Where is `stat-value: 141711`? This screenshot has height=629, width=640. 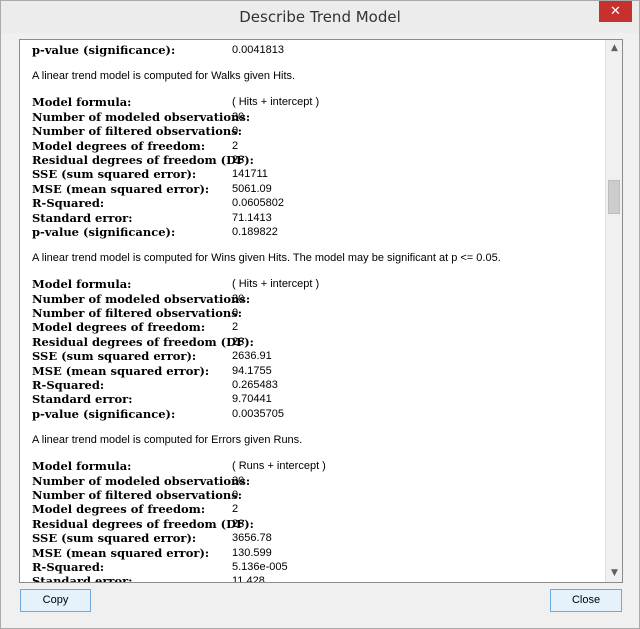 stat-value: 141711 is located at coordinates (250, 174).